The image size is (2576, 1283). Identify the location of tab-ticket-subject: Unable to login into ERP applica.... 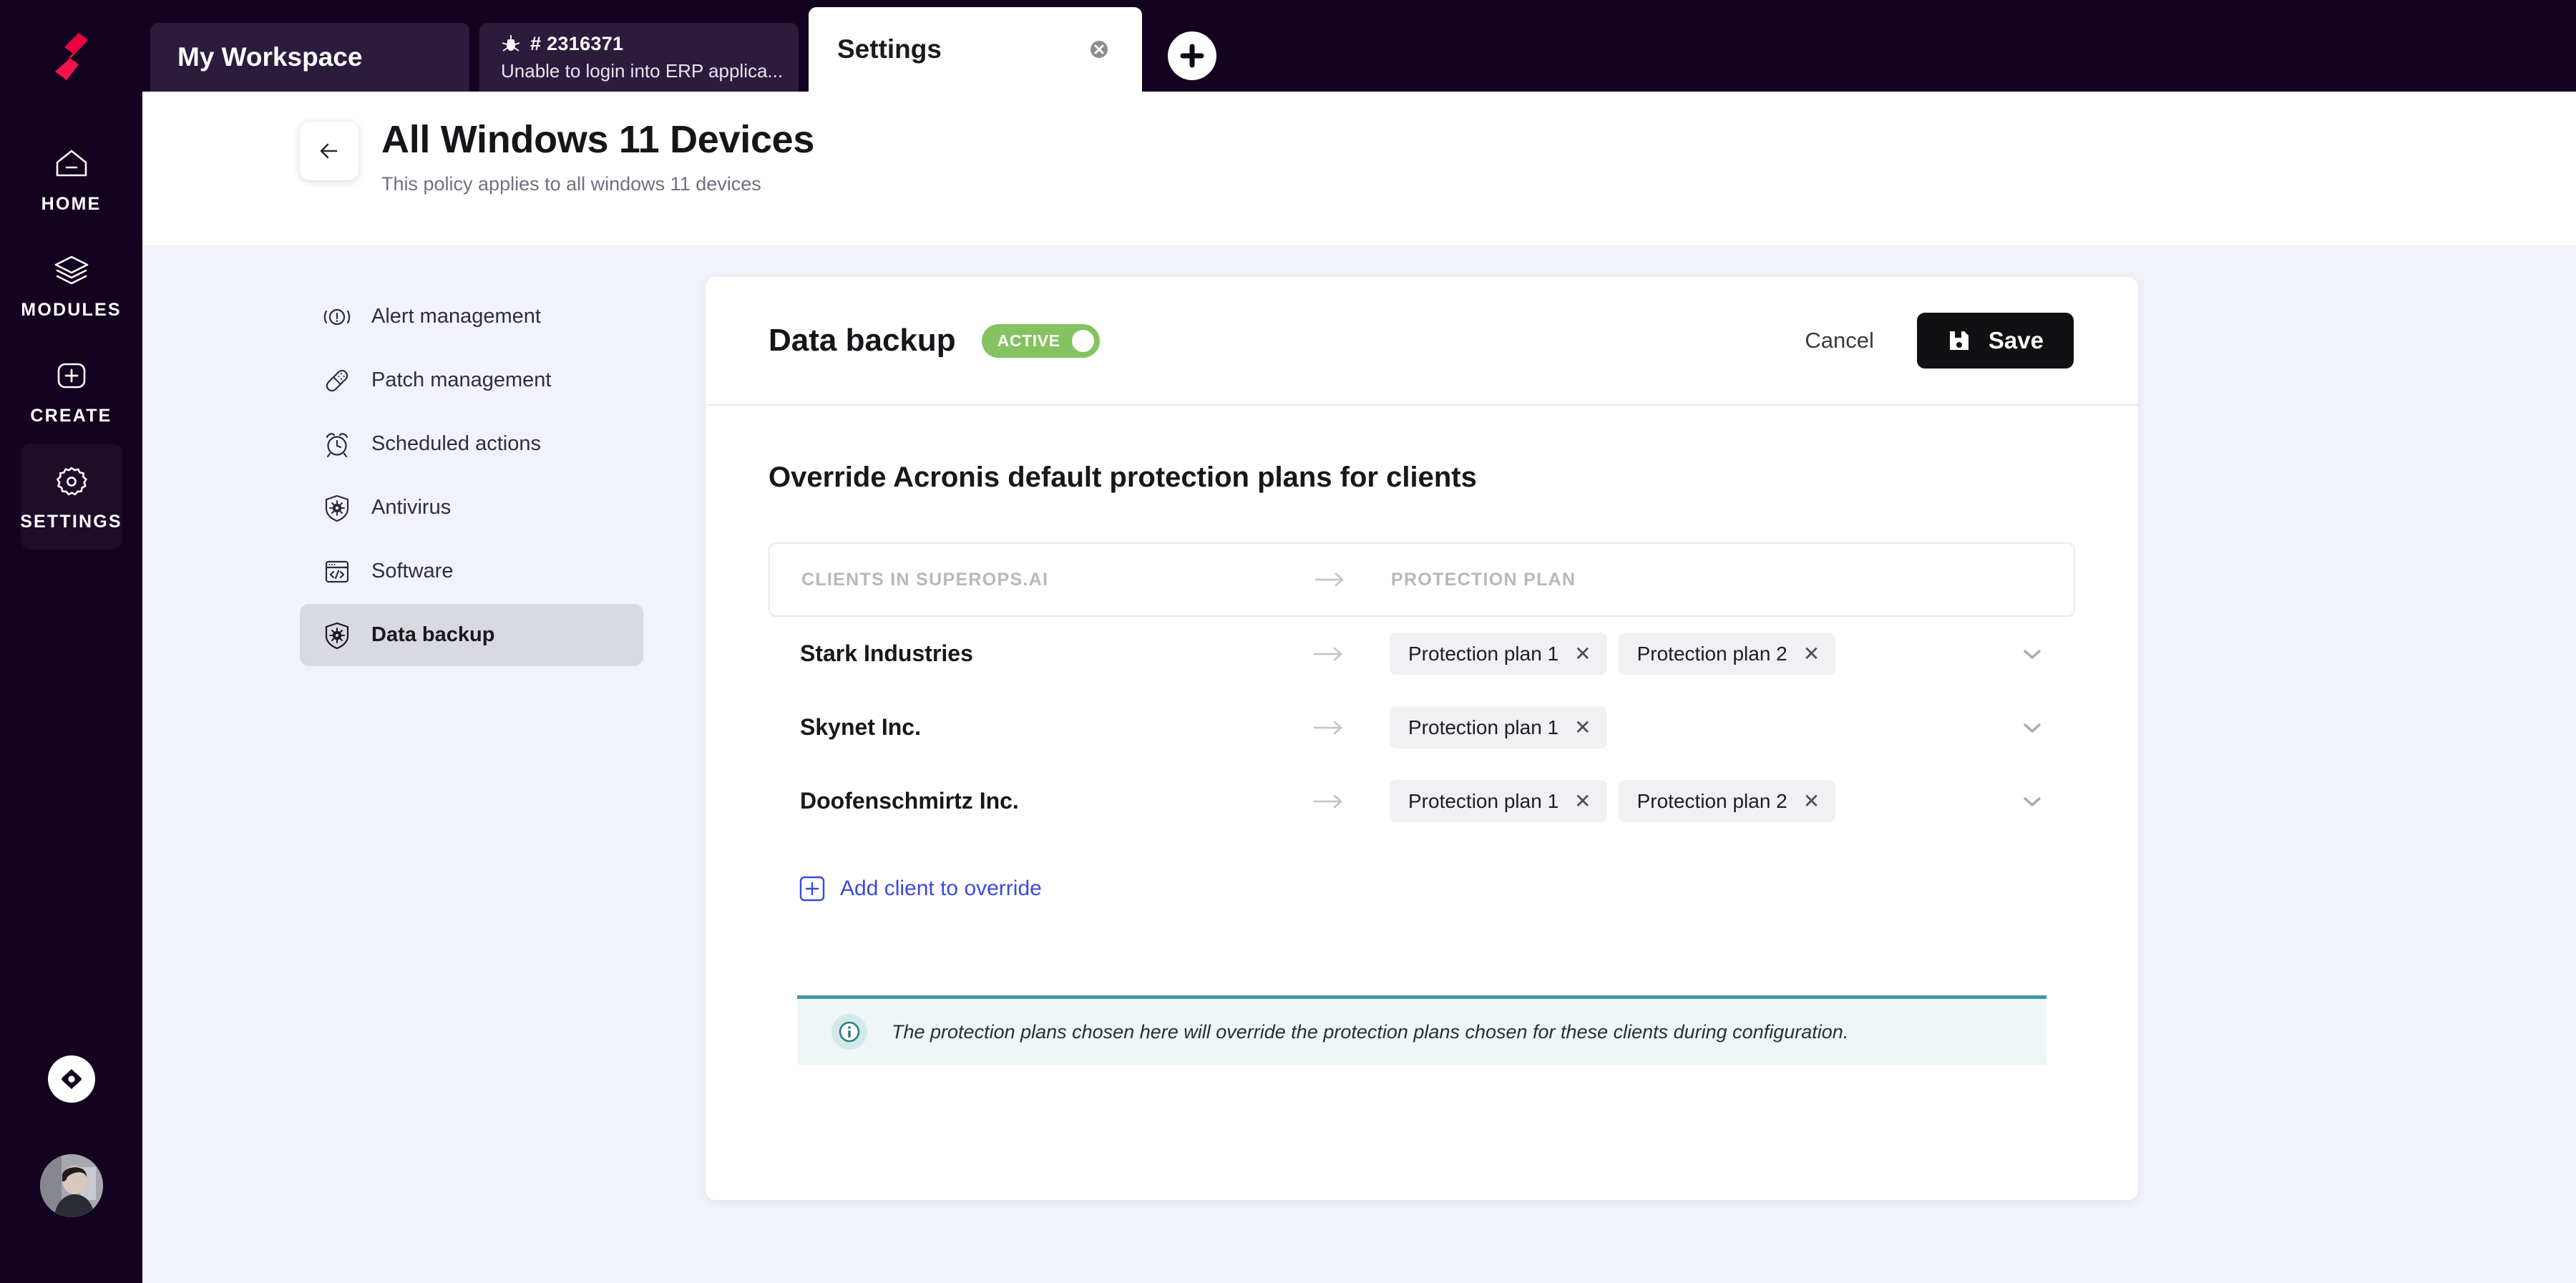
(642, 70).